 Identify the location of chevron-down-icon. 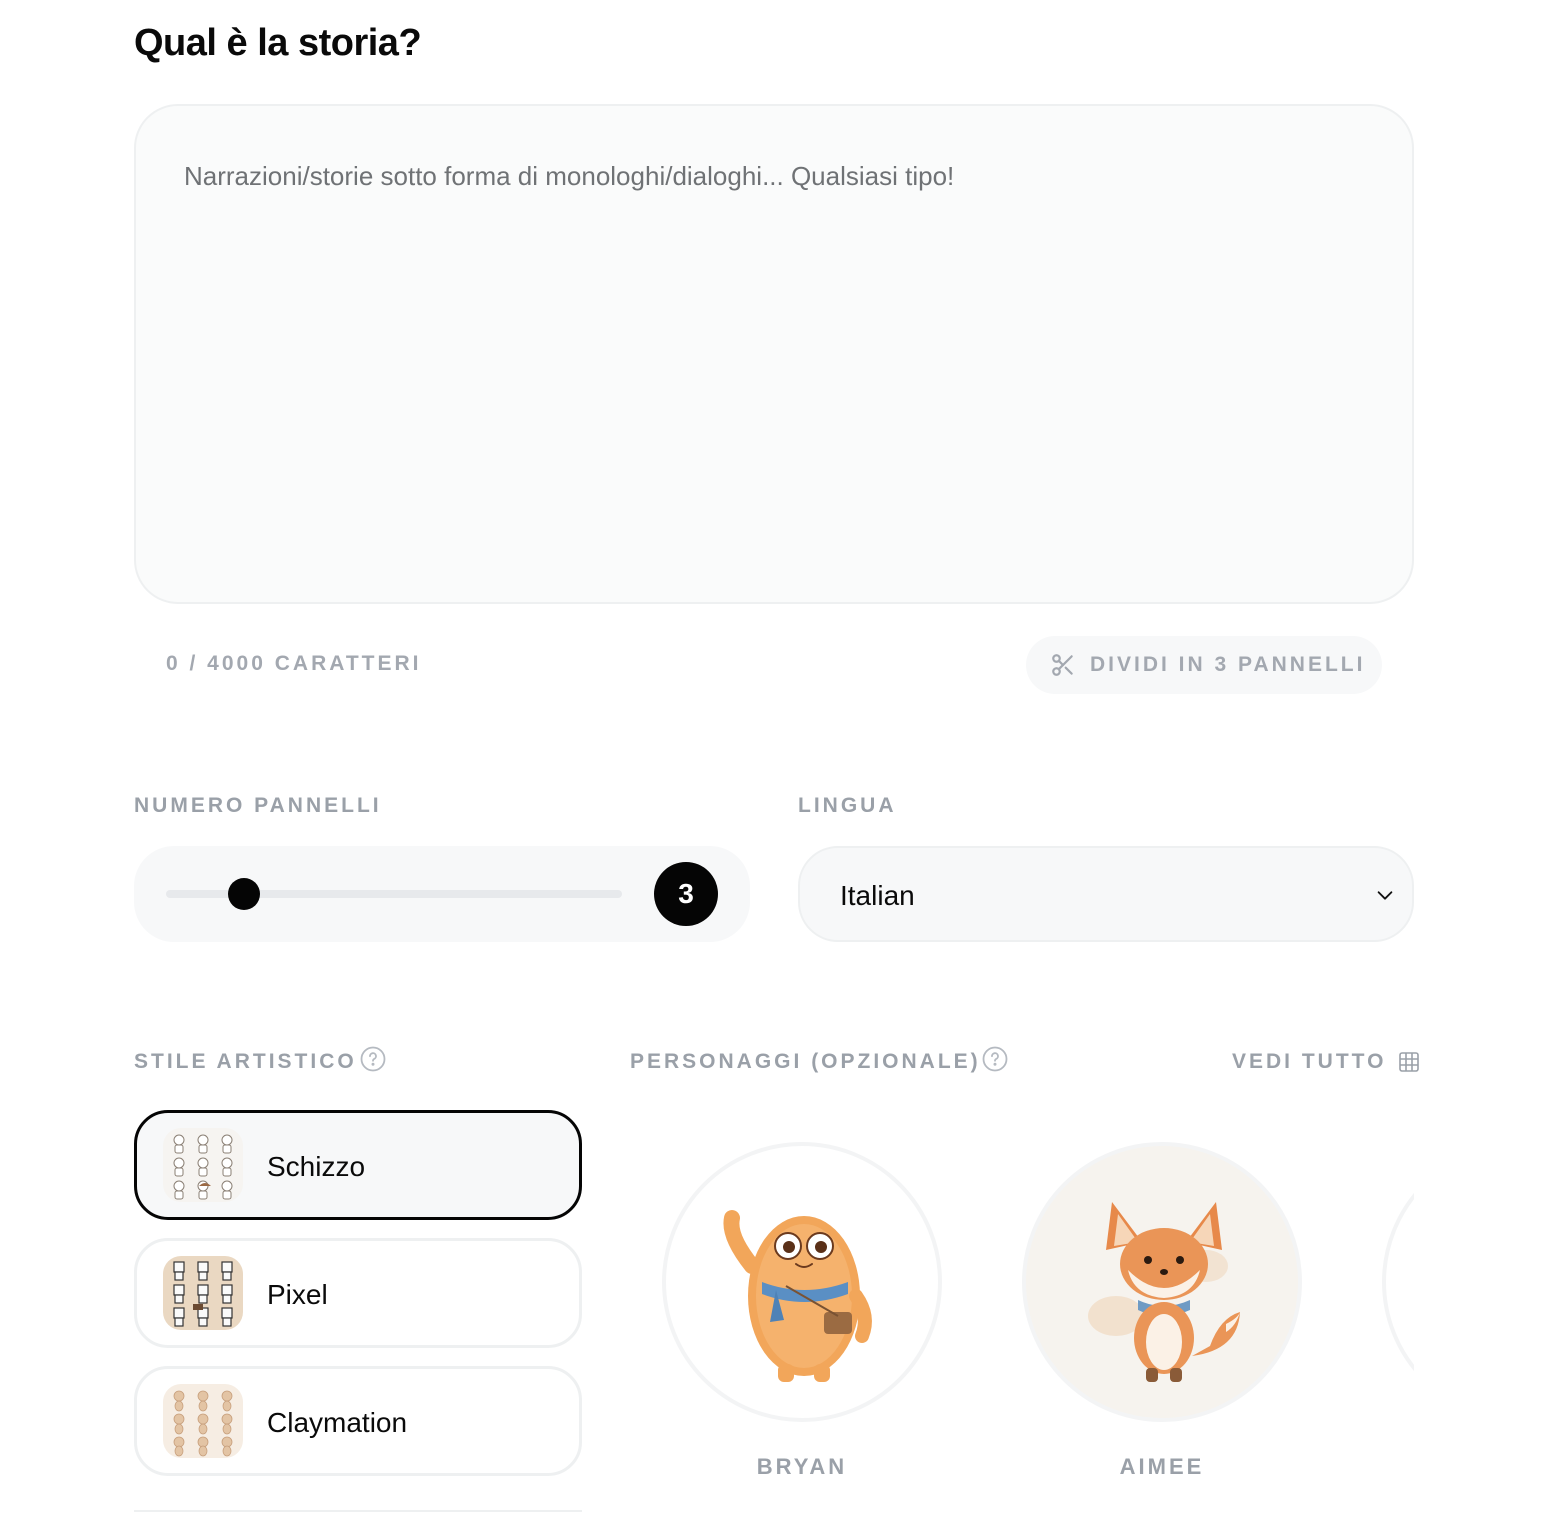
(1385, 895).